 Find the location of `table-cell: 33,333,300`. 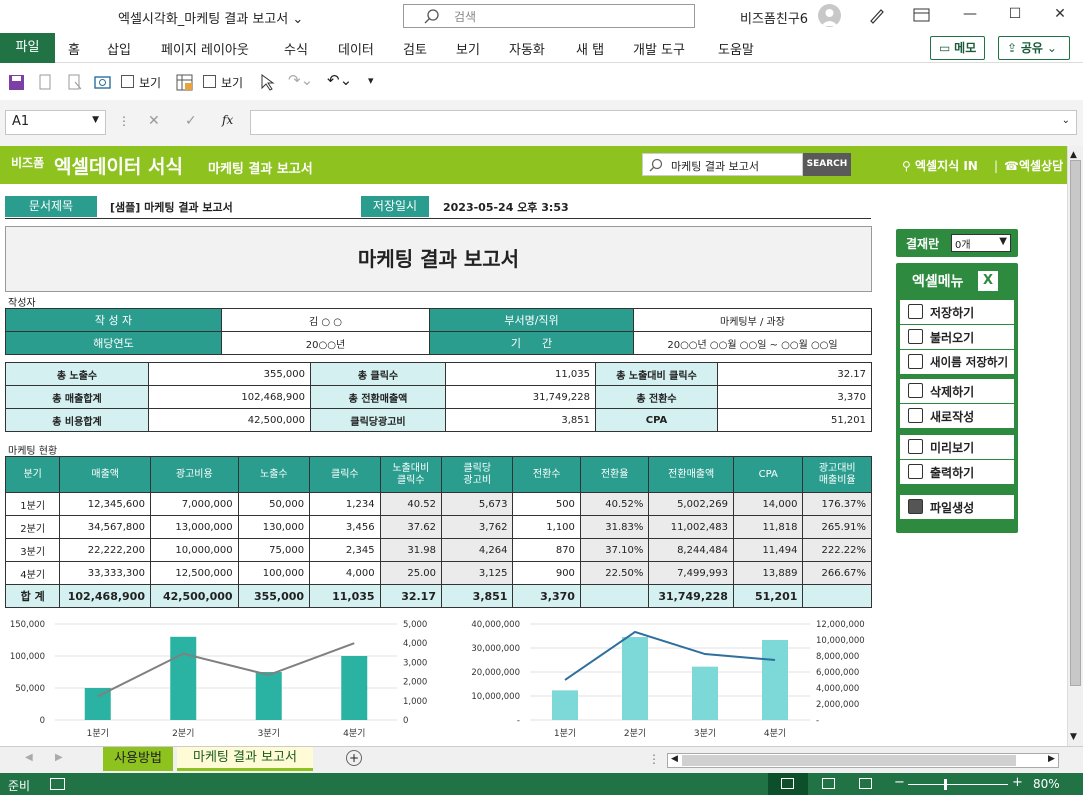

table-cell: 33,333,300 is located at coordinates (105, 573).